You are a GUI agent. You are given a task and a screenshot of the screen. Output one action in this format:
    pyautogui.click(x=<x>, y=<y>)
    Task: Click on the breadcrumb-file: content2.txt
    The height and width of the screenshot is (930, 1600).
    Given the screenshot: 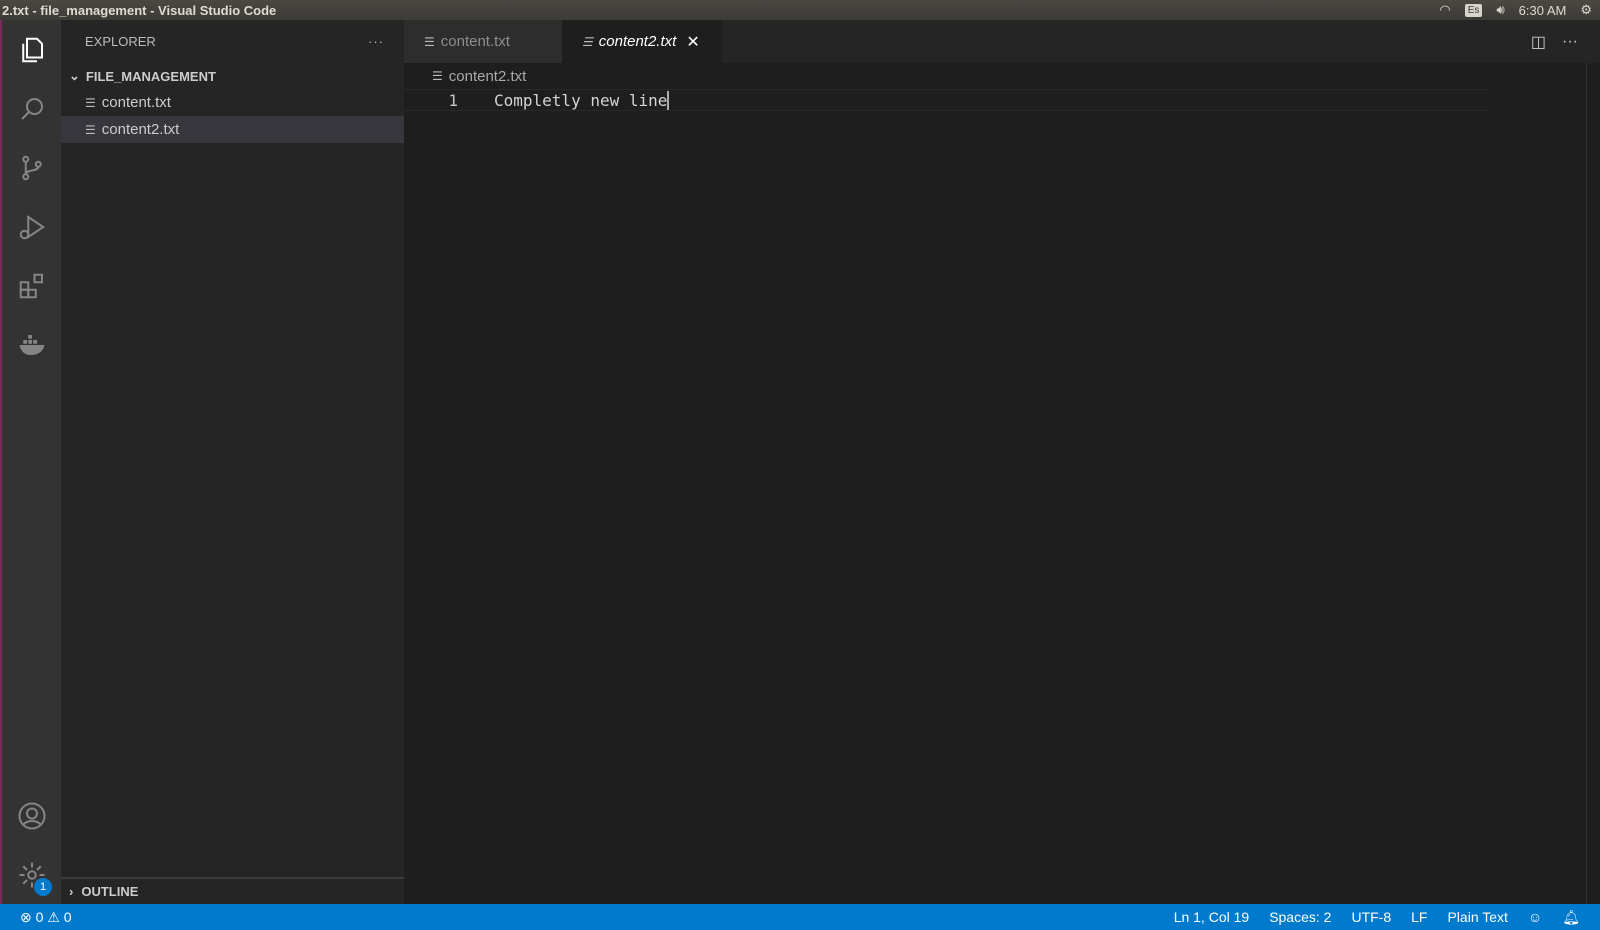 What is the action you would take?
    pyautogui.click(x=487, y=76)
    